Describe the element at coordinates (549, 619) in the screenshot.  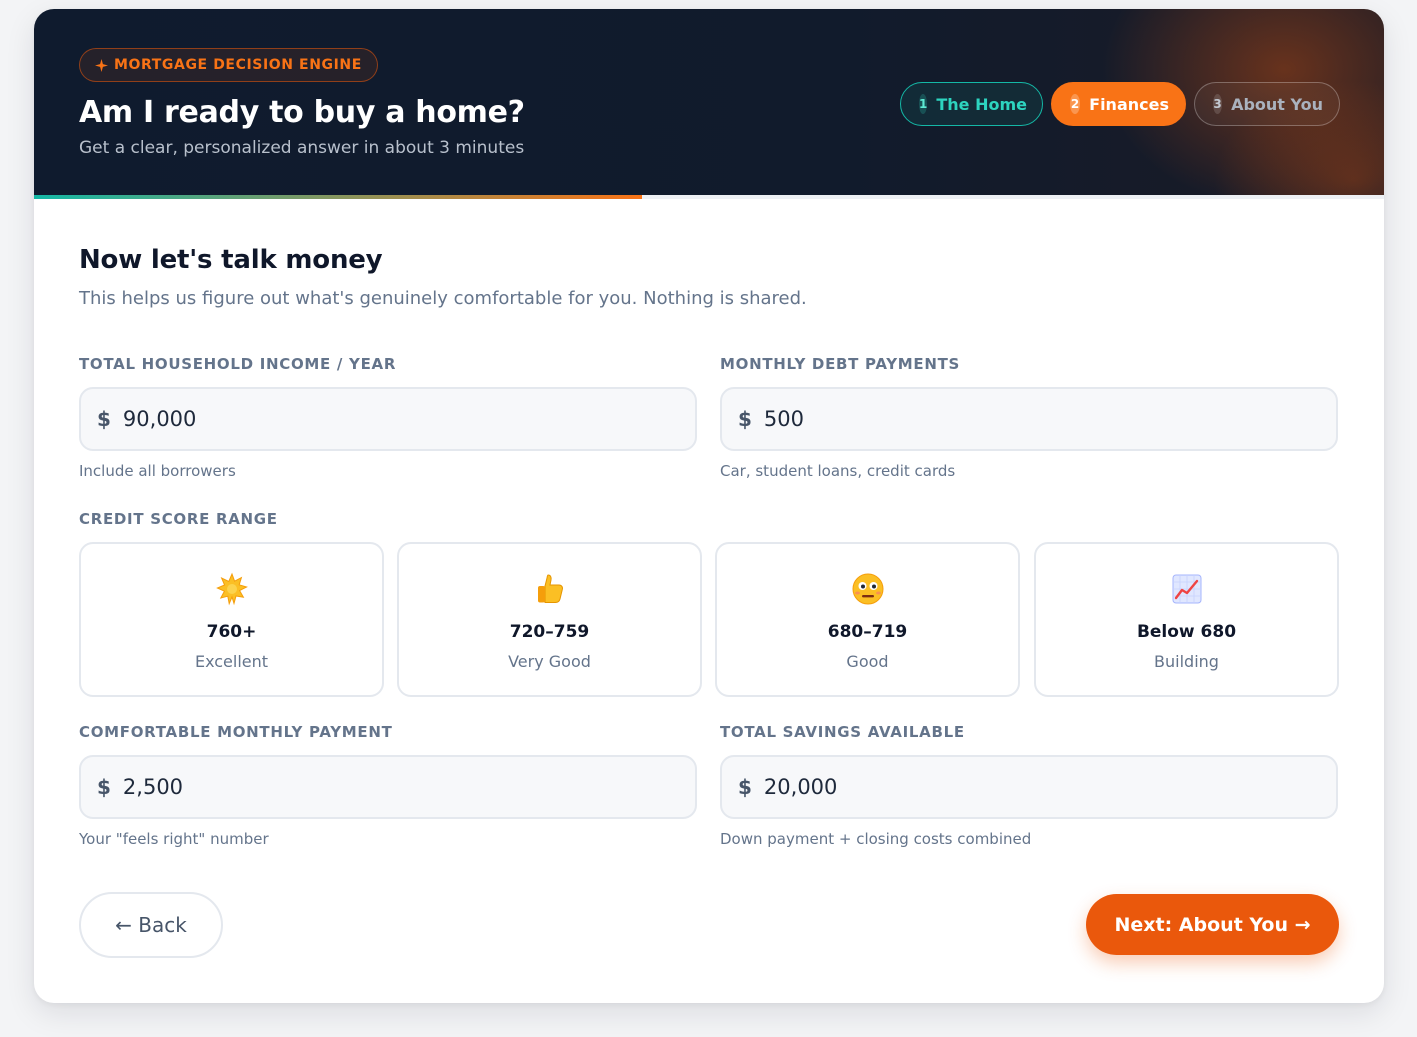
I see `credit-option-very-good: 720–759 Very Good` at that location.